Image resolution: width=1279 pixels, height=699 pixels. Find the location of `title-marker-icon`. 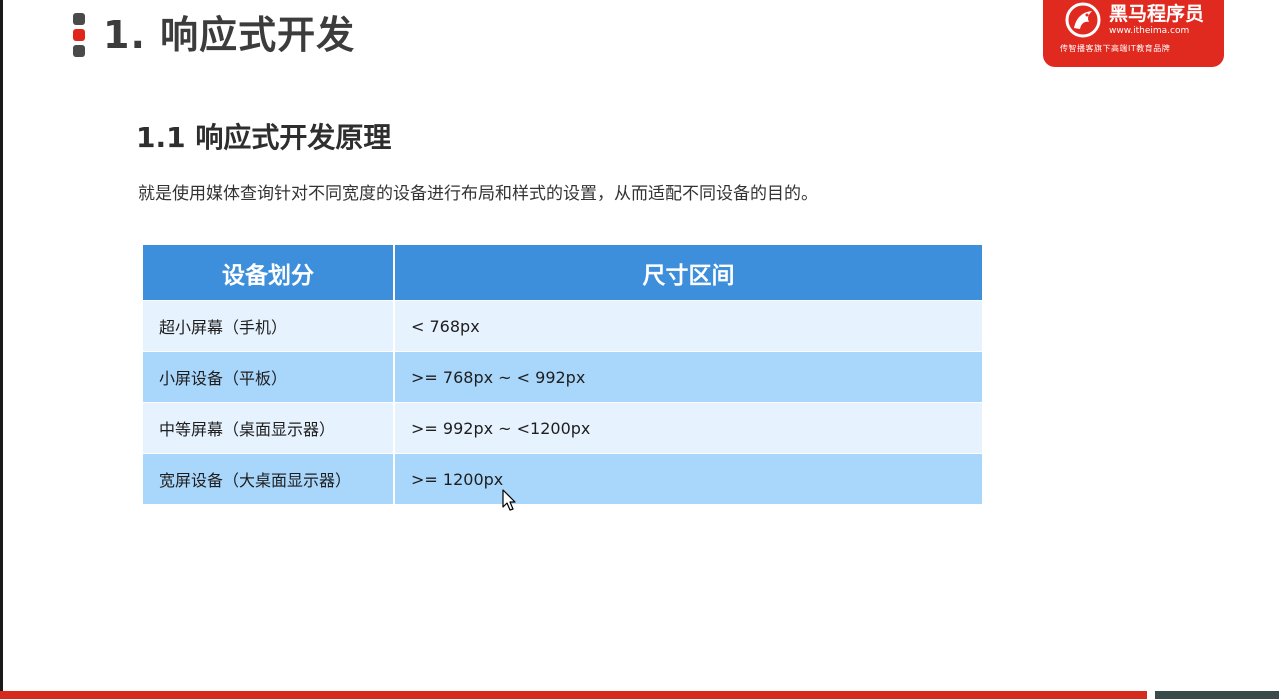

title-marker-icon is located at coordinates (79, 35).